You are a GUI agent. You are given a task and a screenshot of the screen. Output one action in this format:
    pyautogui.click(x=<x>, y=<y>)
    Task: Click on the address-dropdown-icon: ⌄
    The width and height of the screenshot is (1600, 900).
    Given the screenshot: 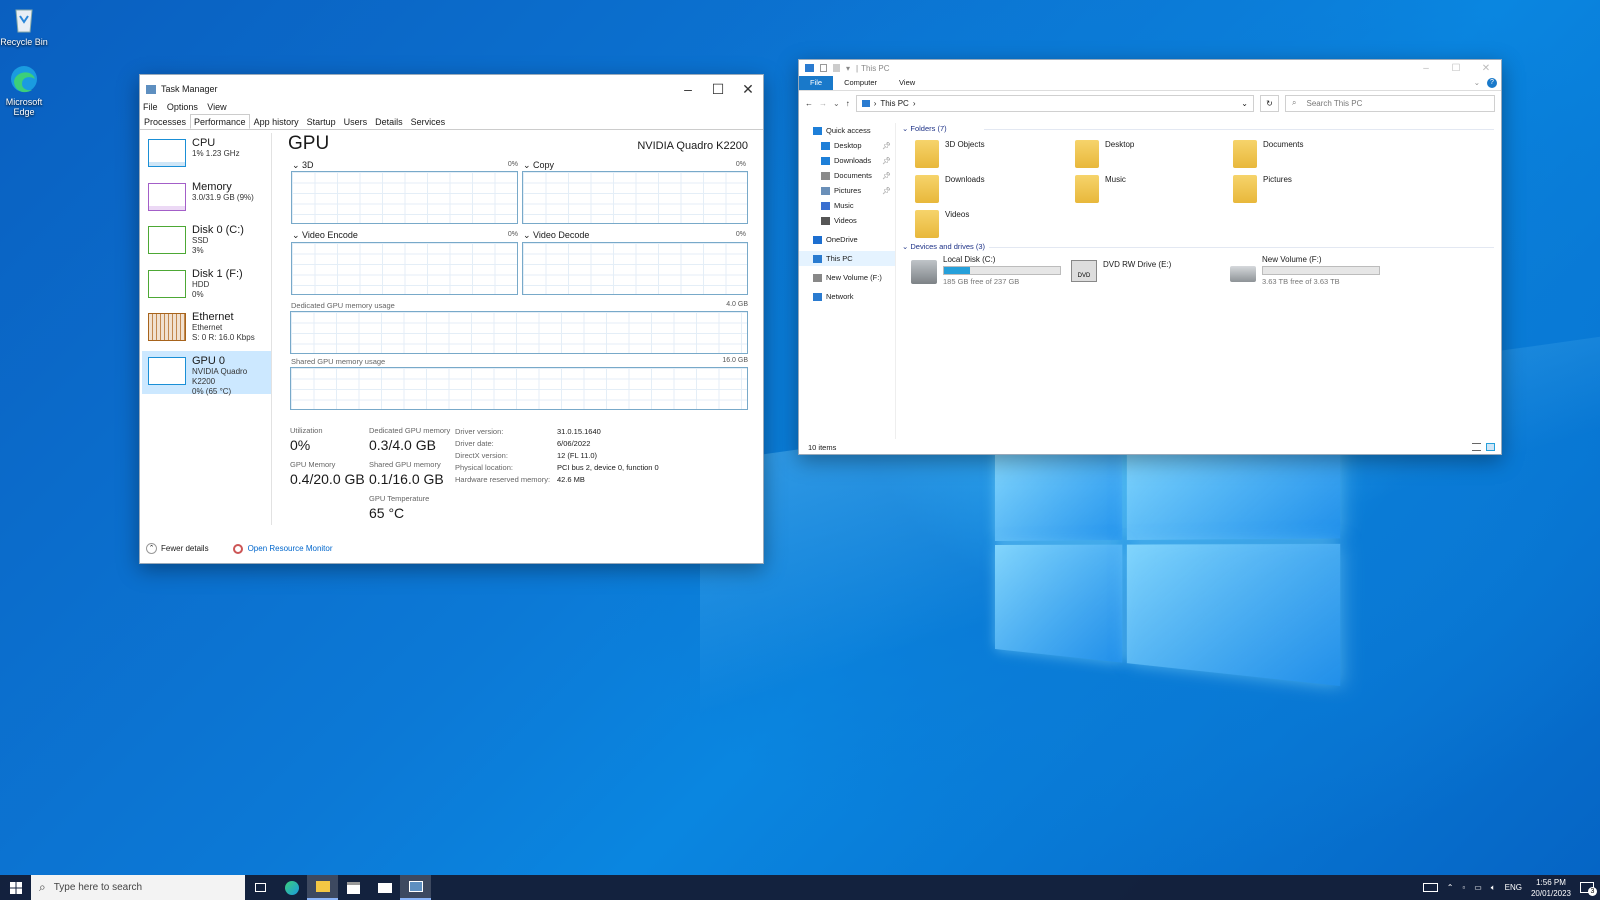 What is the action you would take?
    pyautogui.click(x=1244, y=103)
    